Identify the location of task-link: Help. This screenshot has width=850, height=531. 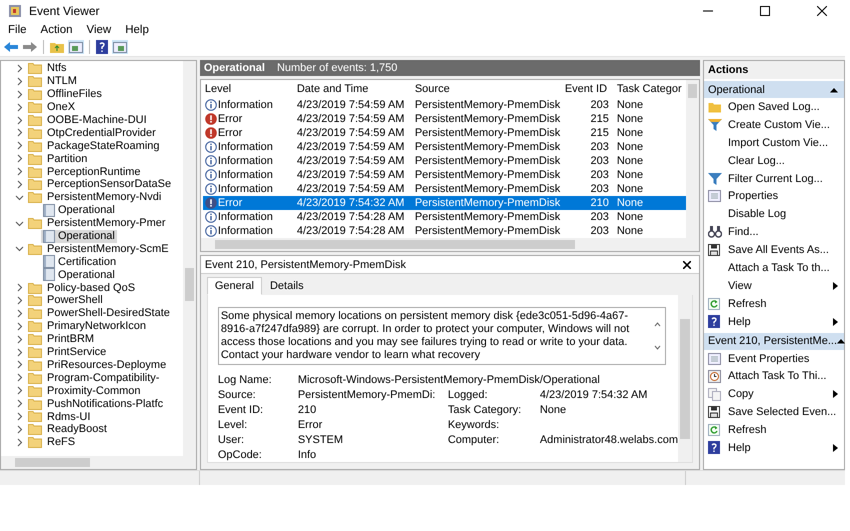
(774, 321).